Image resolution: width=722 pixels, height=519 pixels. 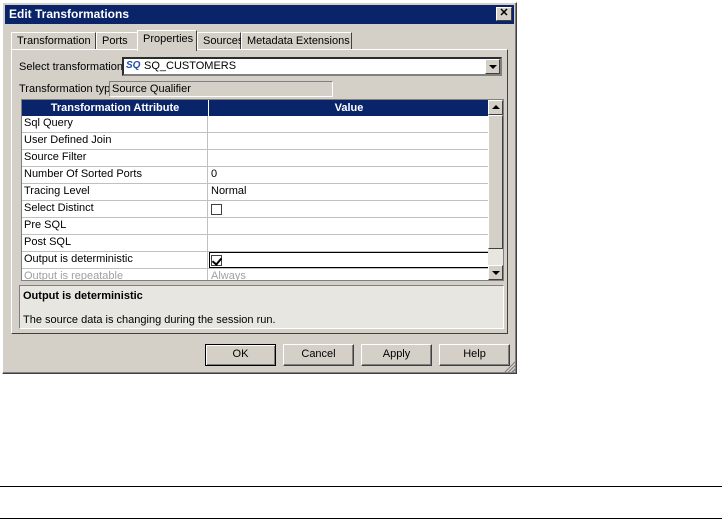 I want to click on table-row: Output is repeatable Always, so click(x=255, y=274).